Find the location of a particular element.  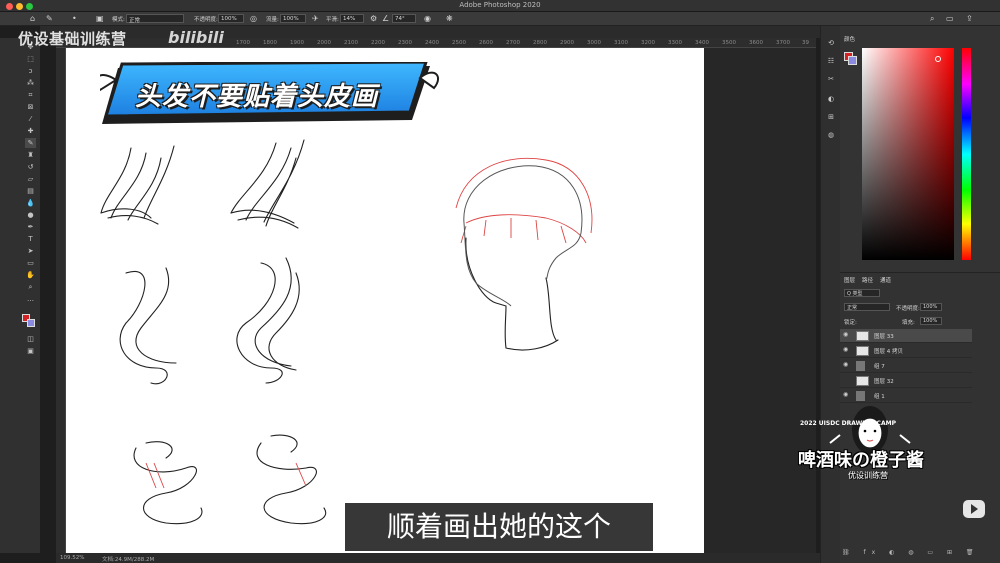

ruler-tick: 2600 is located at coordinates (486, 43).